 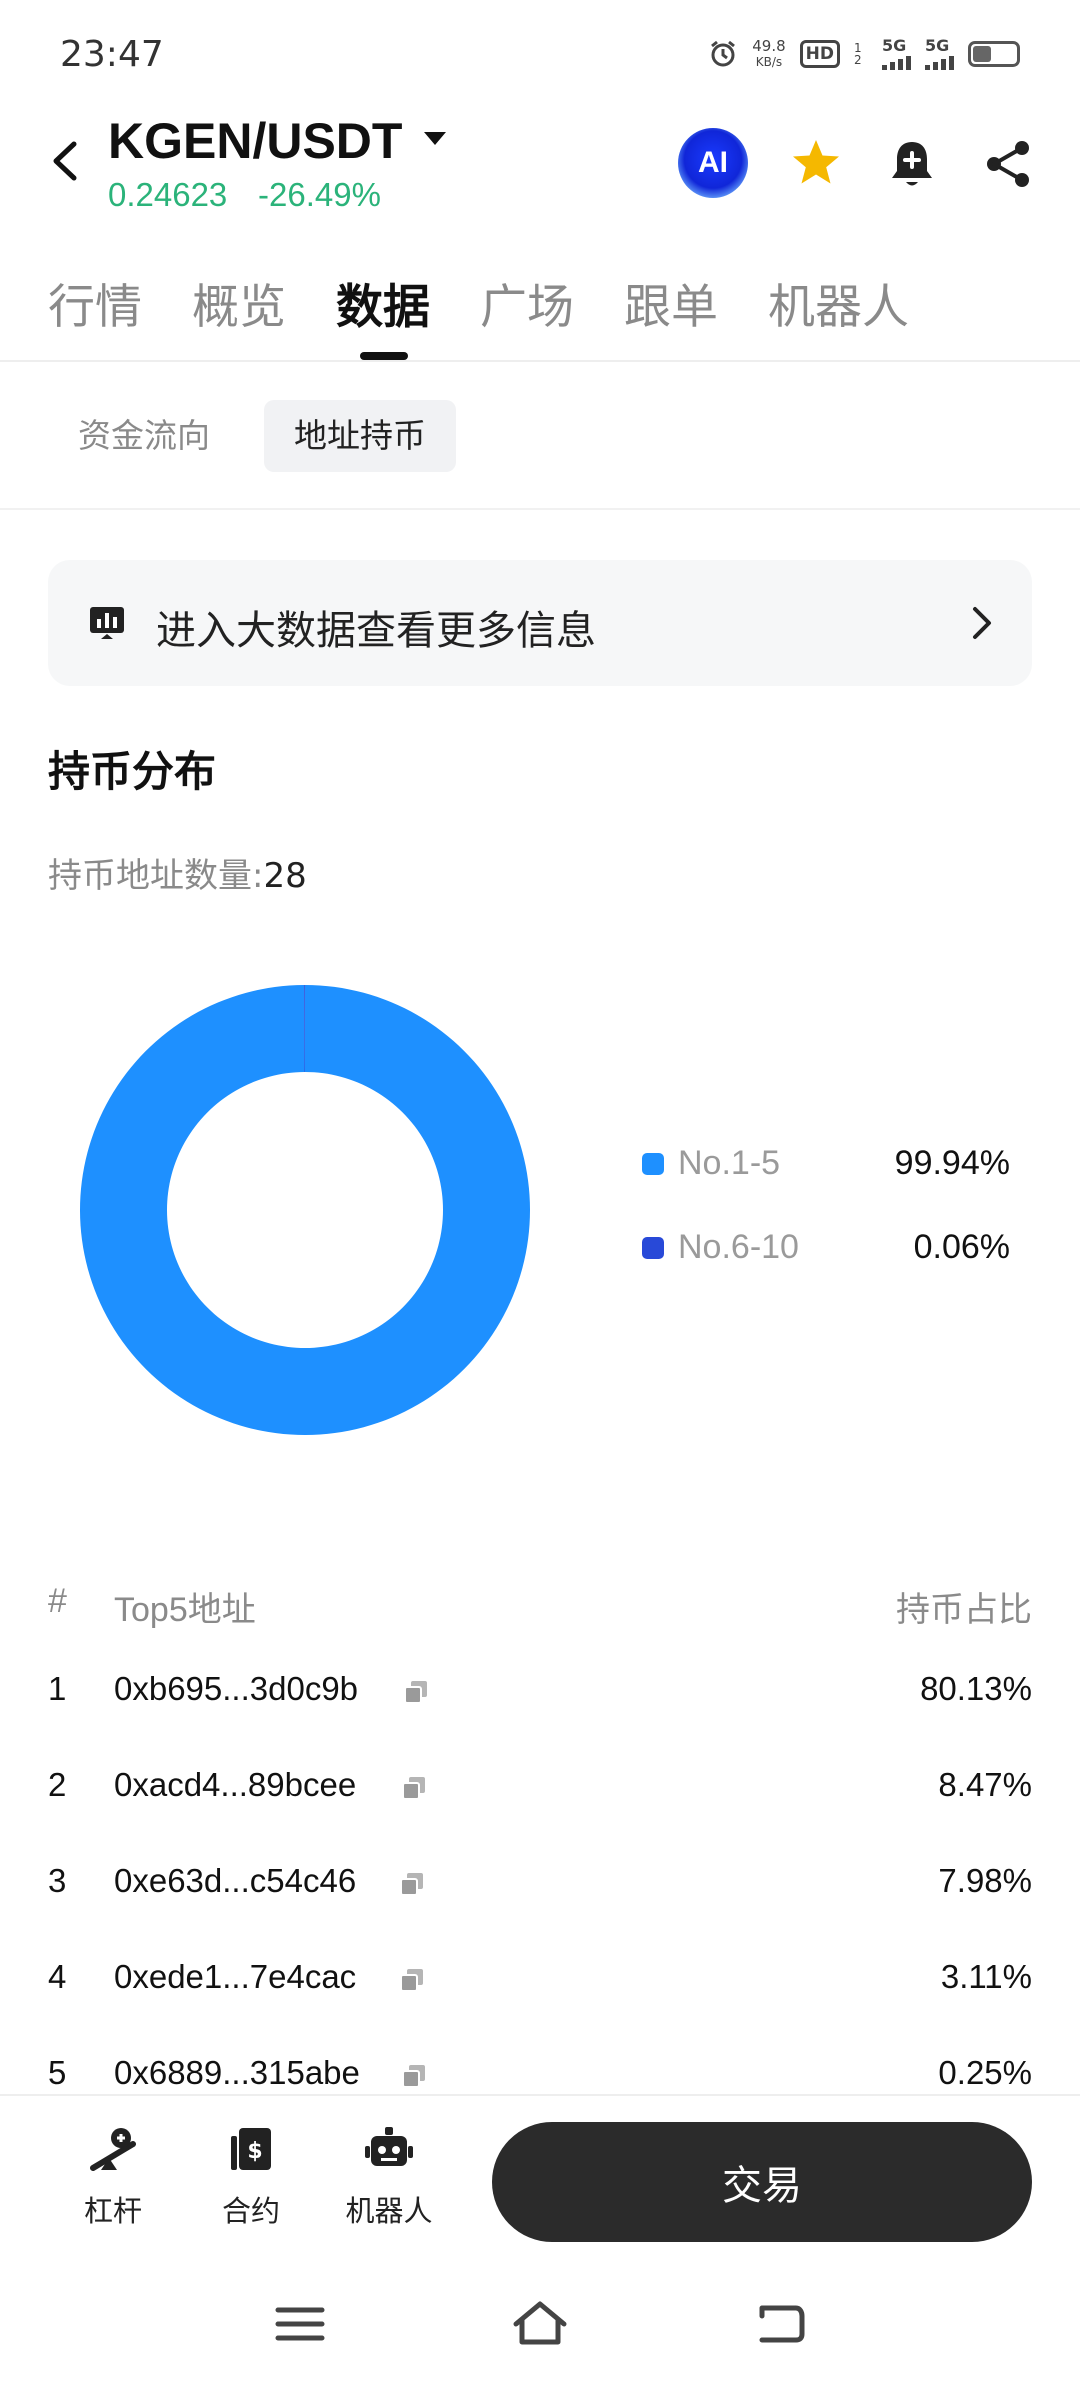 What do you see at coordinates (540, 1888) in the screenshot?
I see `table-row: 3 0xe63d...c54c46 7.98%` at bounding box center [540, 1888].